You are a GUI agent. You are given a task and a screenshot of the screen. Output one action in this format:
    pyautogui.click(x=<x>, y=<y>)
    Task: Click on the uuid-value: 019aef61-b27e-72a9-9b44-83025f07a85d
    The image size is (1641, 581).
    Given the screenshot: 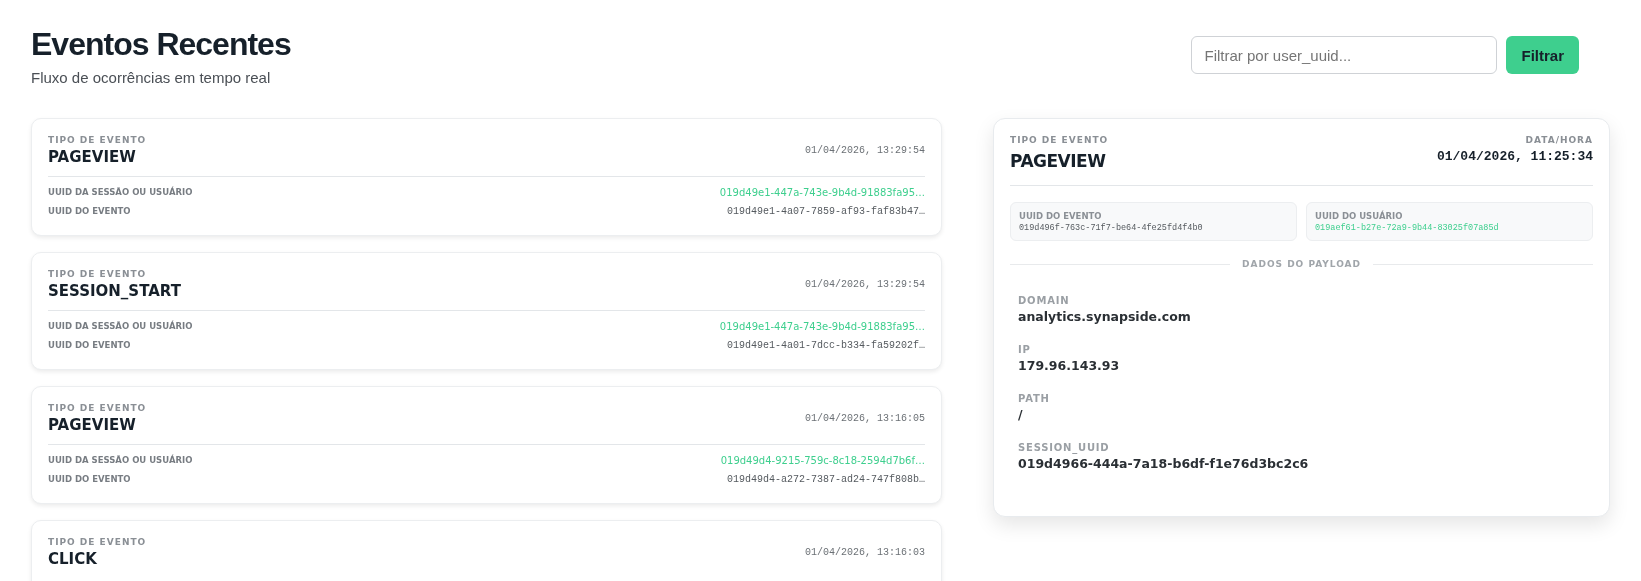 What is the action you would take?
    pyautogui.click(x=1407, y=228)
    